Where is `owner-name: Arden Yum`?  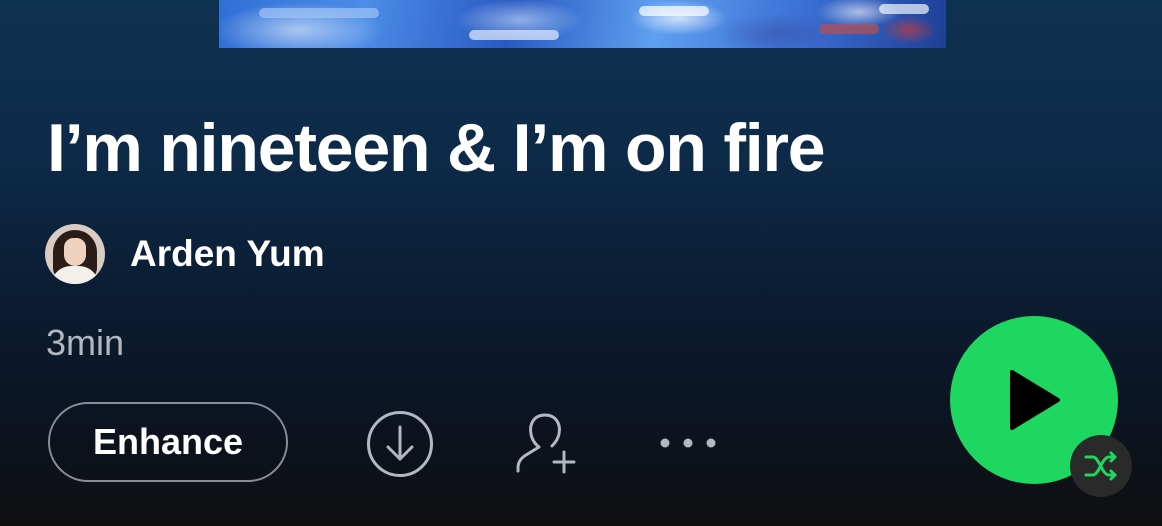 owner-name: Arden Yum is located at coordinates (227, 254).